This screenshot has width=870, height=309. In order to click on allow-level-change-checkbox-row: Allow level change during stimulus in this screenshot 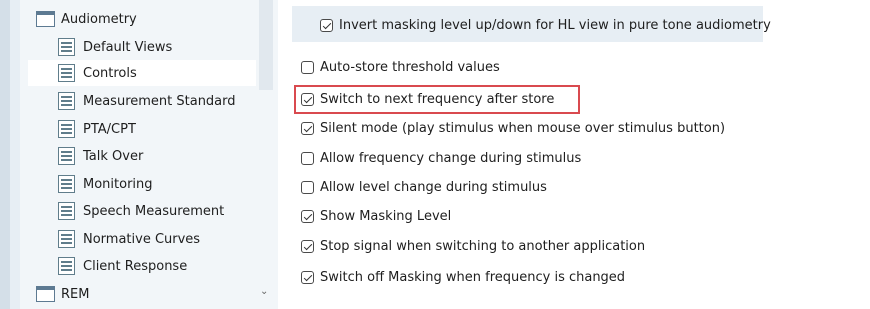, I will do `click(424, 187)`.